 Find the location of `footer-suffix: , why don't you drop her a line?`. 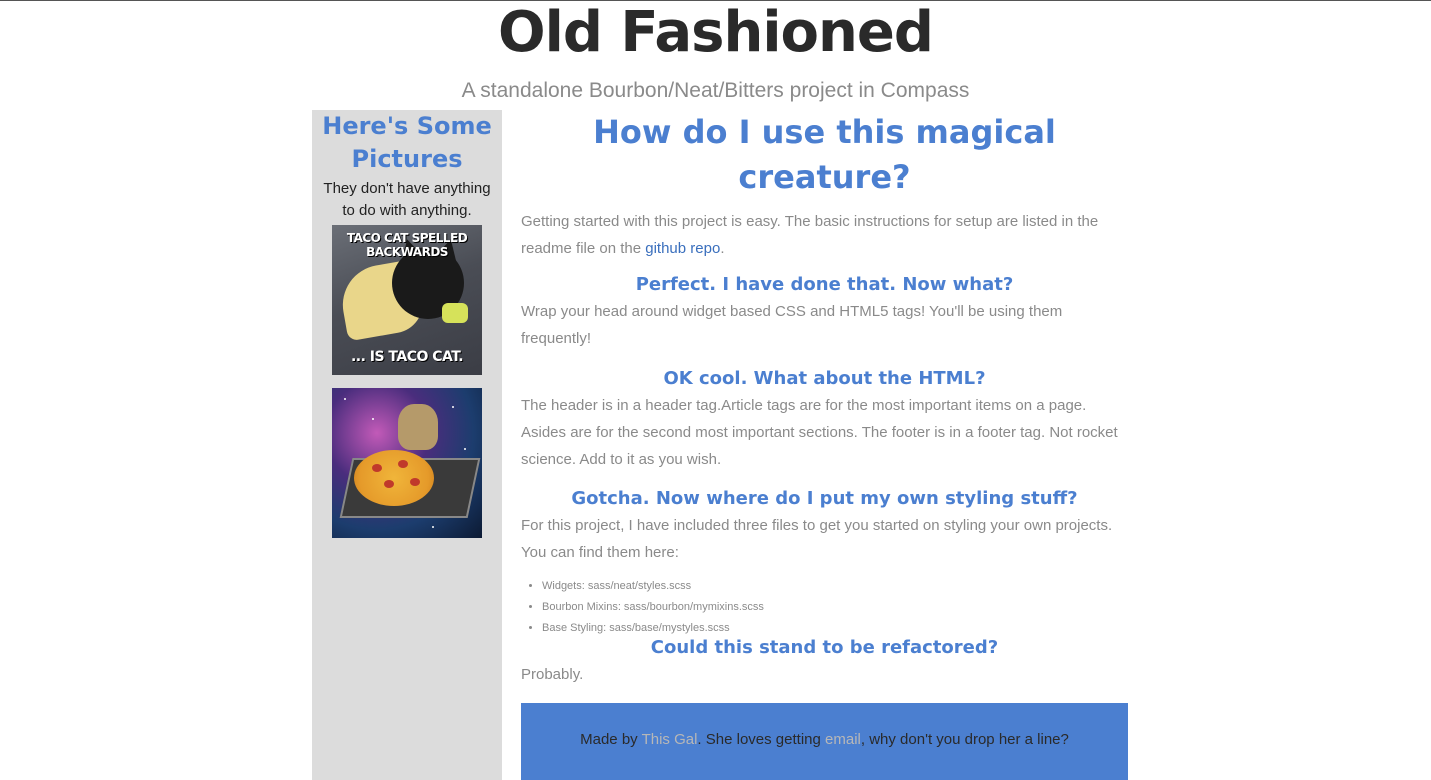

footer-suffix: , why don't you drop her a line? is located at coordinates (964, 739).